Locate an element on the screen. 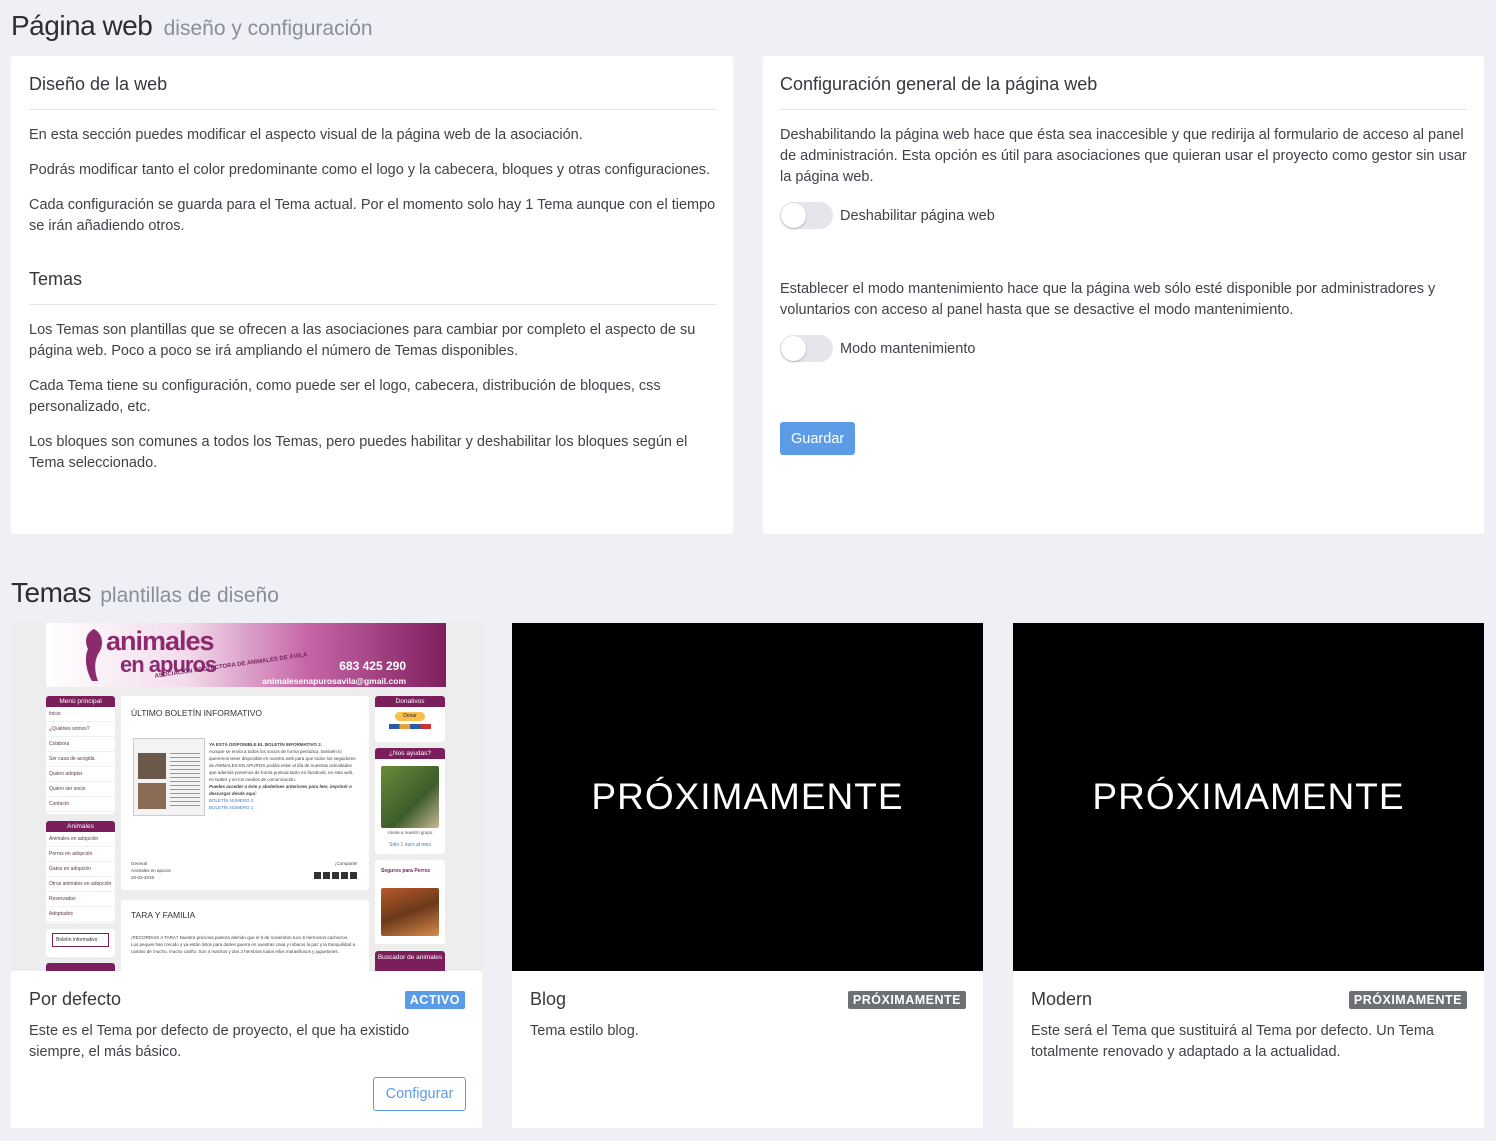 The image size is (1496, 1141). theme-description: Tema estilo blog. is located at coordinates (584, 1031).